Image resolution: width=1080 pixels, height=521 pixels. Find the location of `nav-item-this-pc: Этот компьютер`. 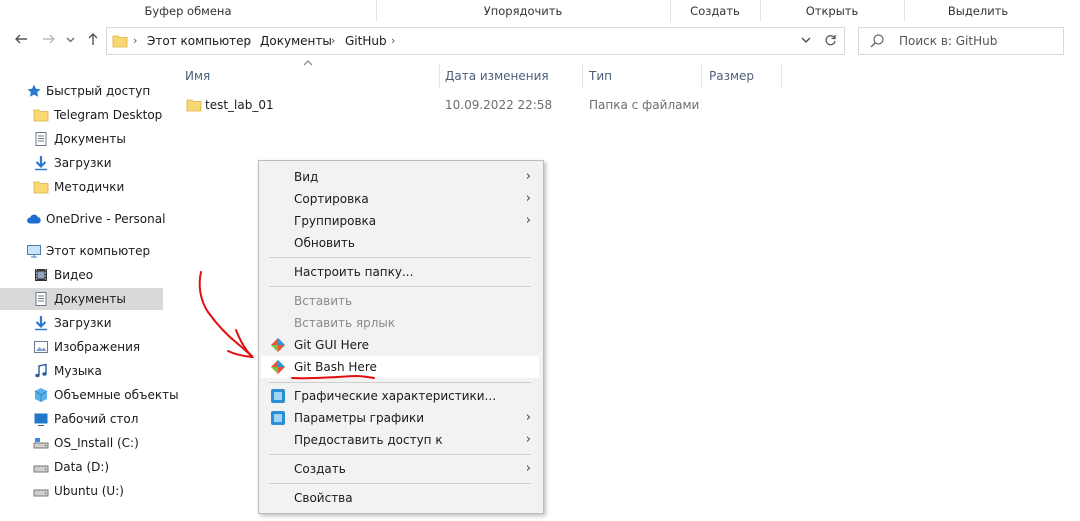

nav-item-this-pc: Этот компьютер is located at coordinates (81, 251).